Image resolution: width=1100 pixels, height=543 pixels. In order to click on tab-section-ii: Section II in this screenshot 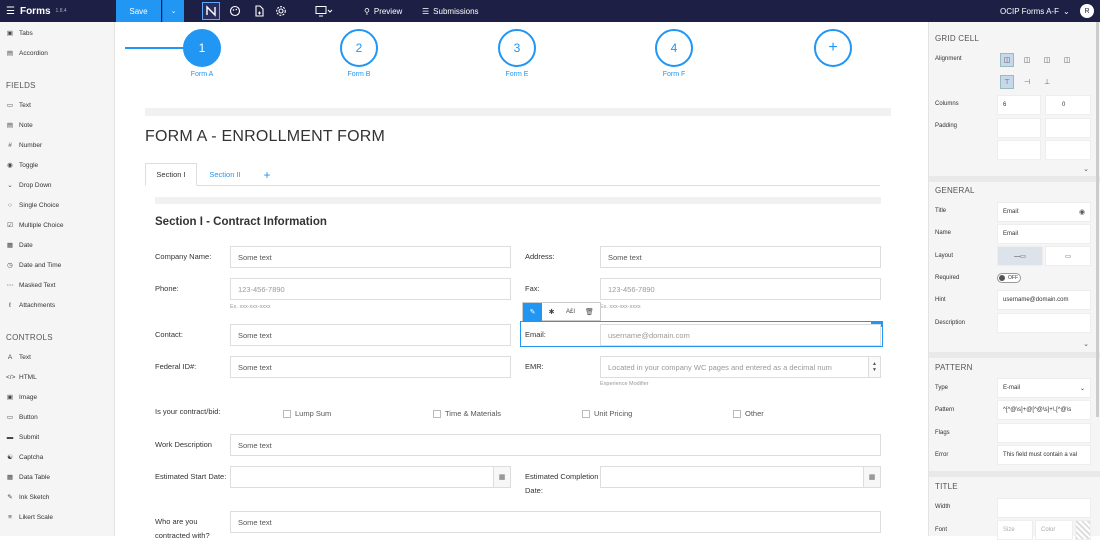, I will do `click(225, 174)`.